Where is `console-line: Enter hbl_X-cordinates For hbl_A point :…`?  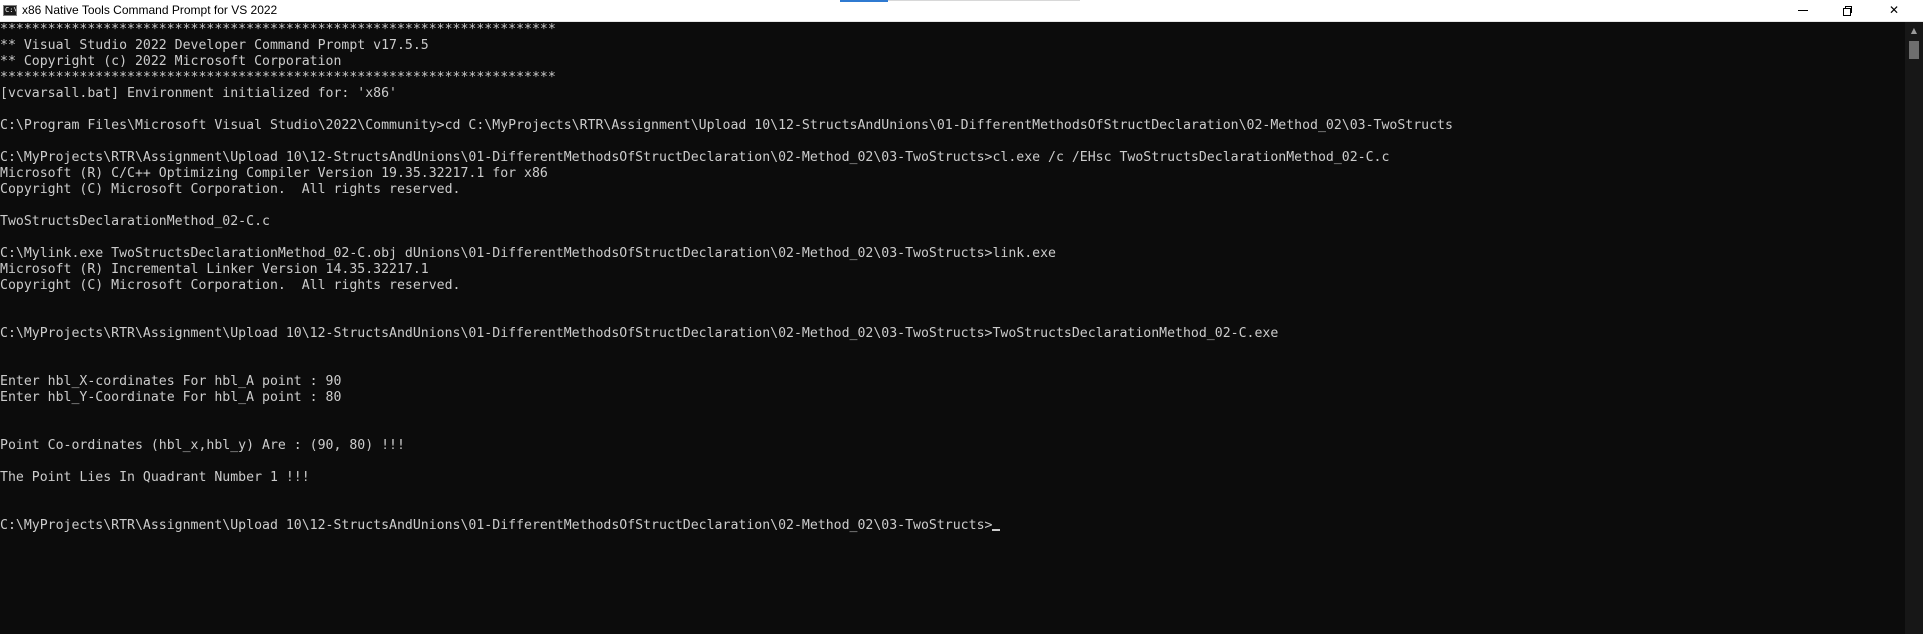
console-line: Enter hbl_X-cordinates For hbl_A point :… is located at coordinates (171, 381).